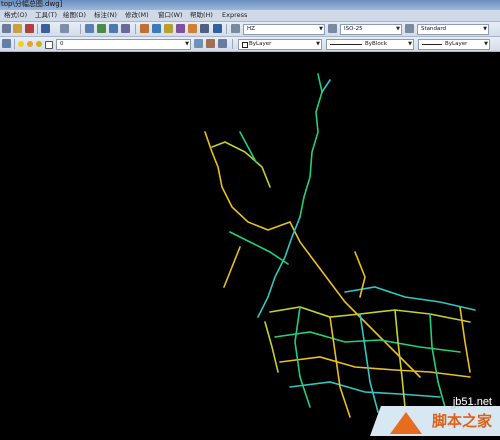  I want to click on lineweight-value: ByLayer, so click(456, 44).